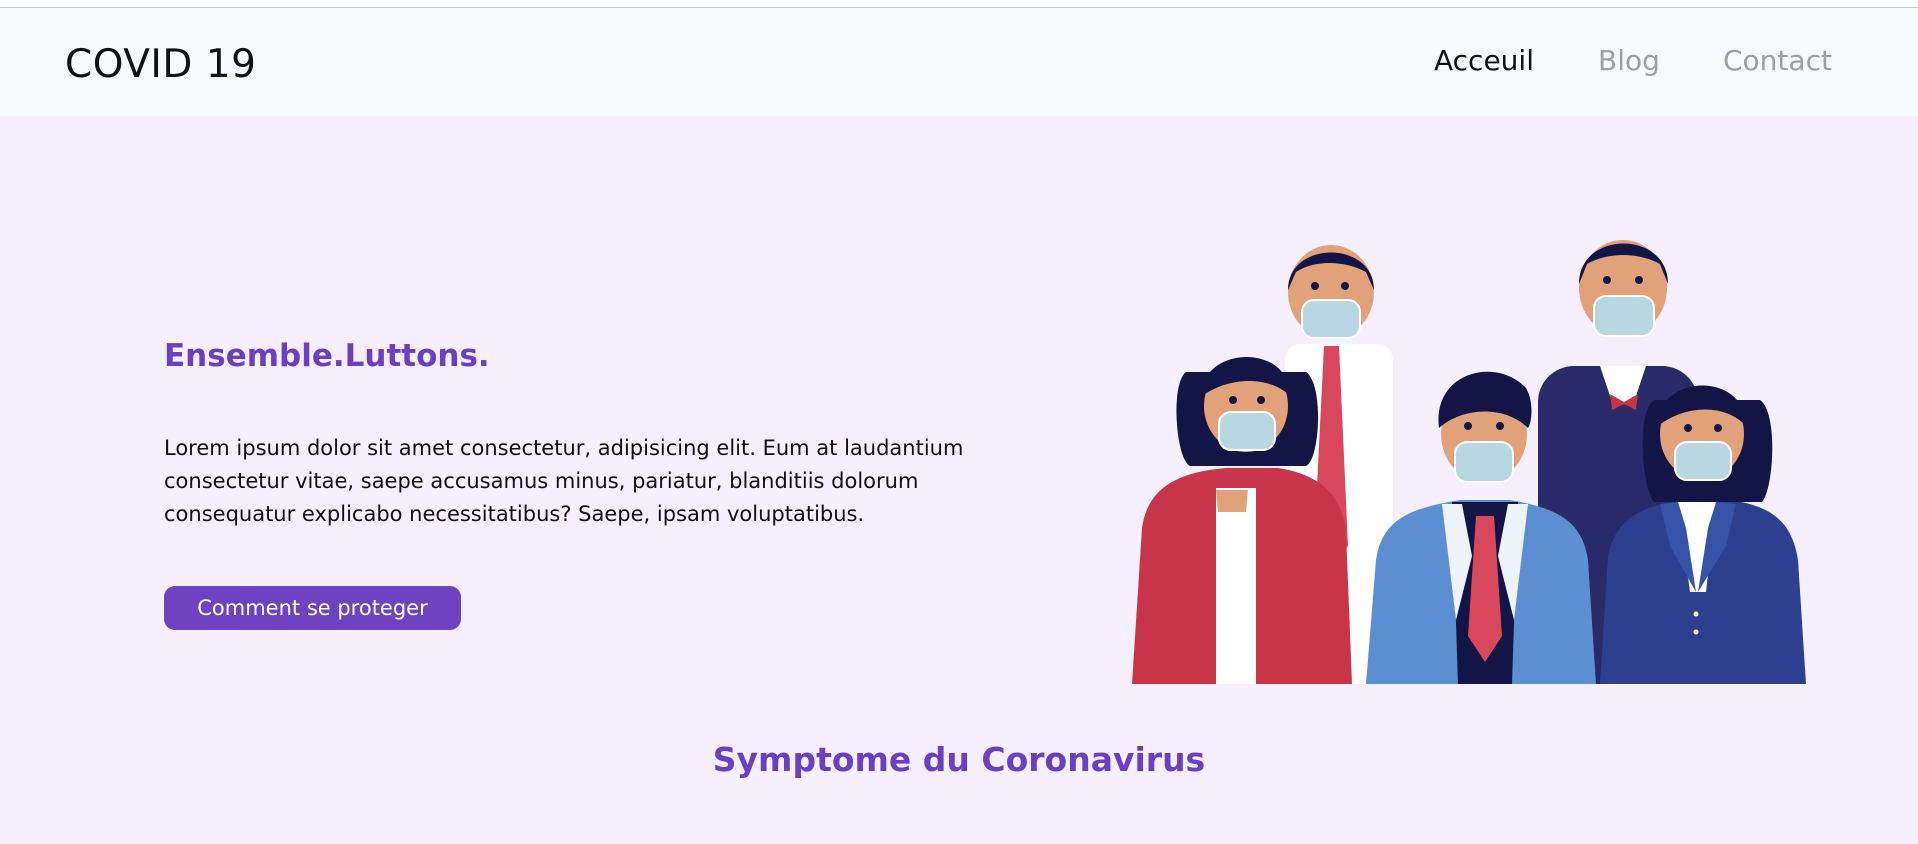 The image size is (1918, 844). What do you see at coordinates (1629, 60) in the screenshot?
I see `nav-link-blog: Blog` at bounding box center [1629, 60].